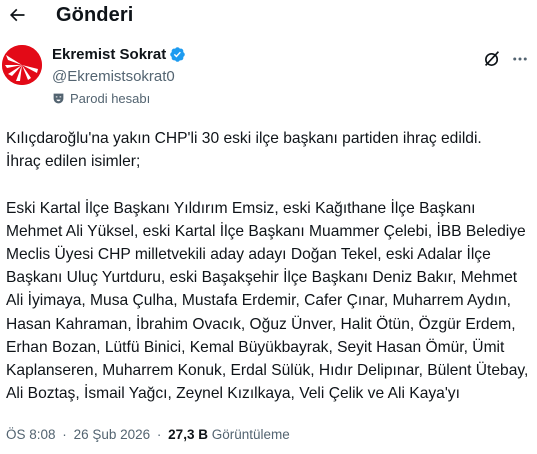 The width and height of the screenshot is (537, 454). Describe the element at coordinates (95, 15) in the screenshot. I see `page-title: Gönderi` at that location.